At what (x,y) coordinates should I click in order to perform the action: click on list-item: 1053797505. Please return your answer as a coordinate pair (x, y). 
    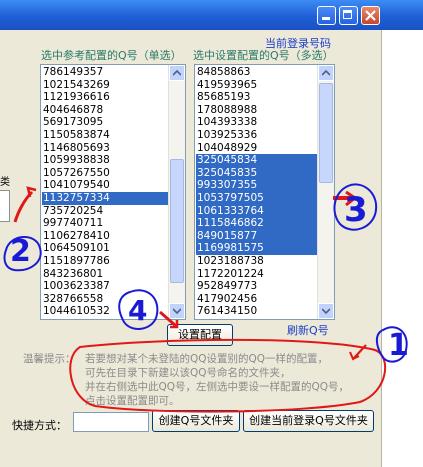
    Looking at the image, I should click on (257, 198).